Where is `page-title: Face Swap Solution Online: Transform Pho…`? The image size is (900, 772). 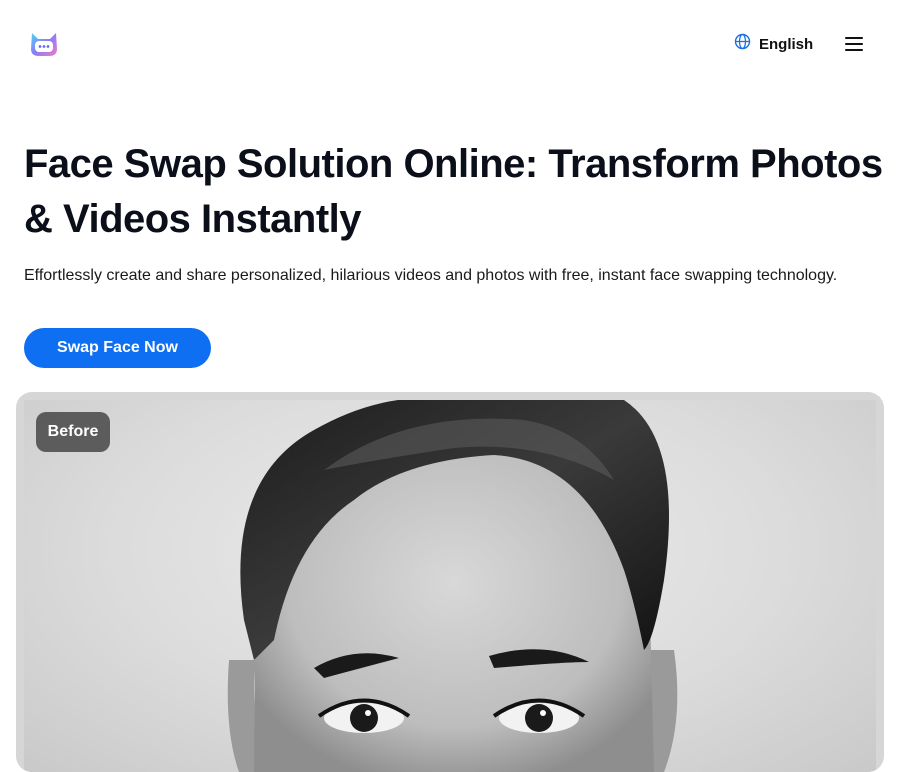
page-title: Face Swap Solution Online: Transform Pho… is located at coordinates (453, 191).